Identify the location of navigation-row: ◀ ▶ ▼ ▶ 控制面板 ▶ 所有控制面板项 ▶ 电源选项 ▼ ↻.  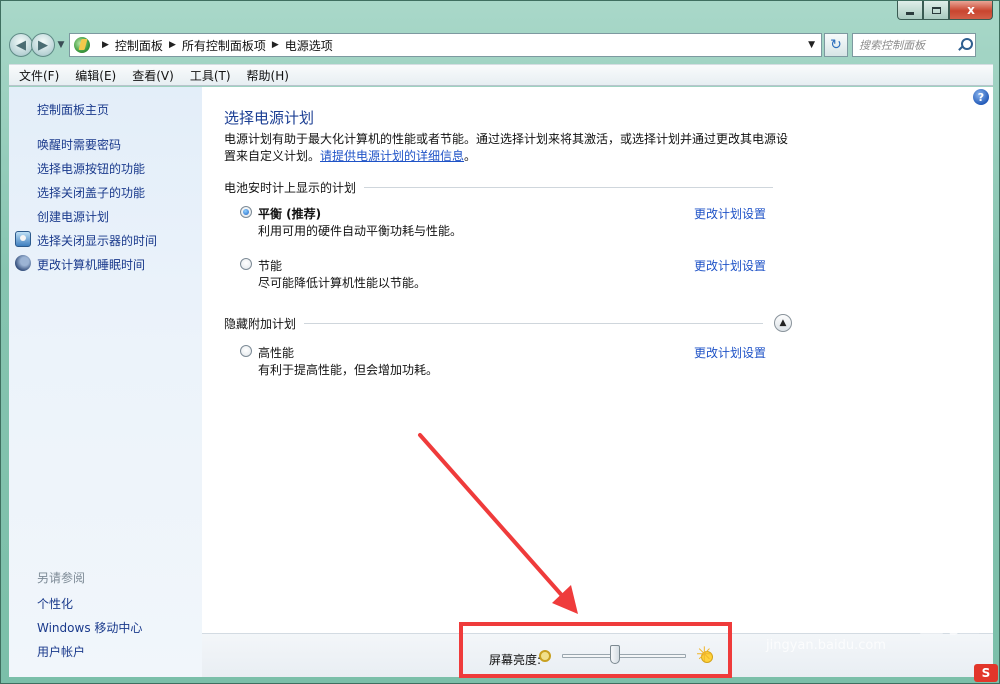
(501, 45).